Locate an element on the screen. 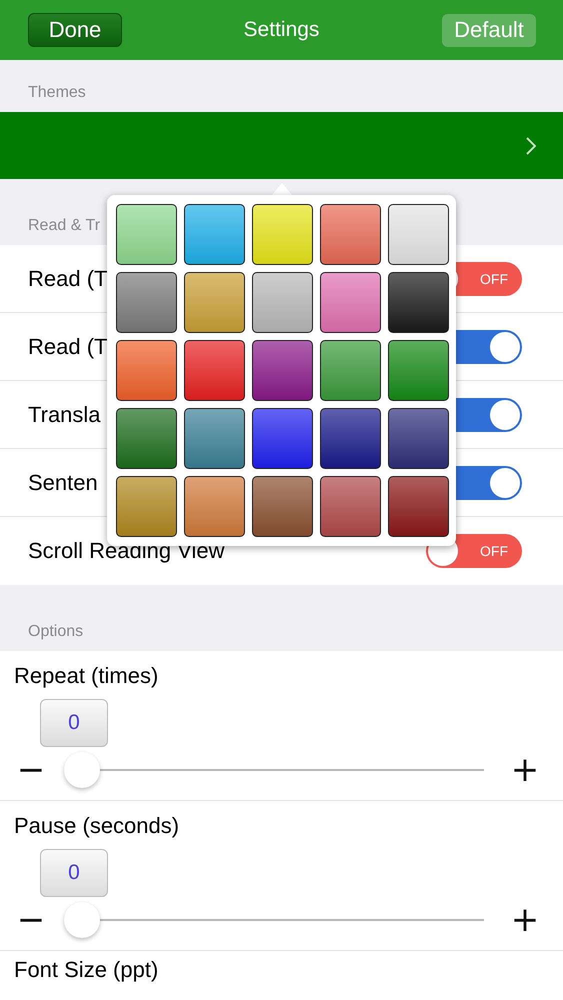  section-header: Options is located at coordinates (56, 632).